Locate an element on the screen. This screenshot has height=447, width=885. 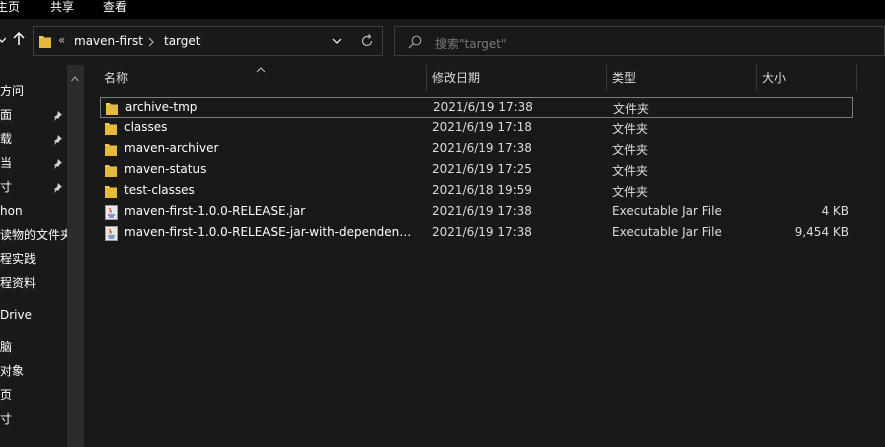
address-dropdown-chevron-icon is located at coordinates (337, 42).